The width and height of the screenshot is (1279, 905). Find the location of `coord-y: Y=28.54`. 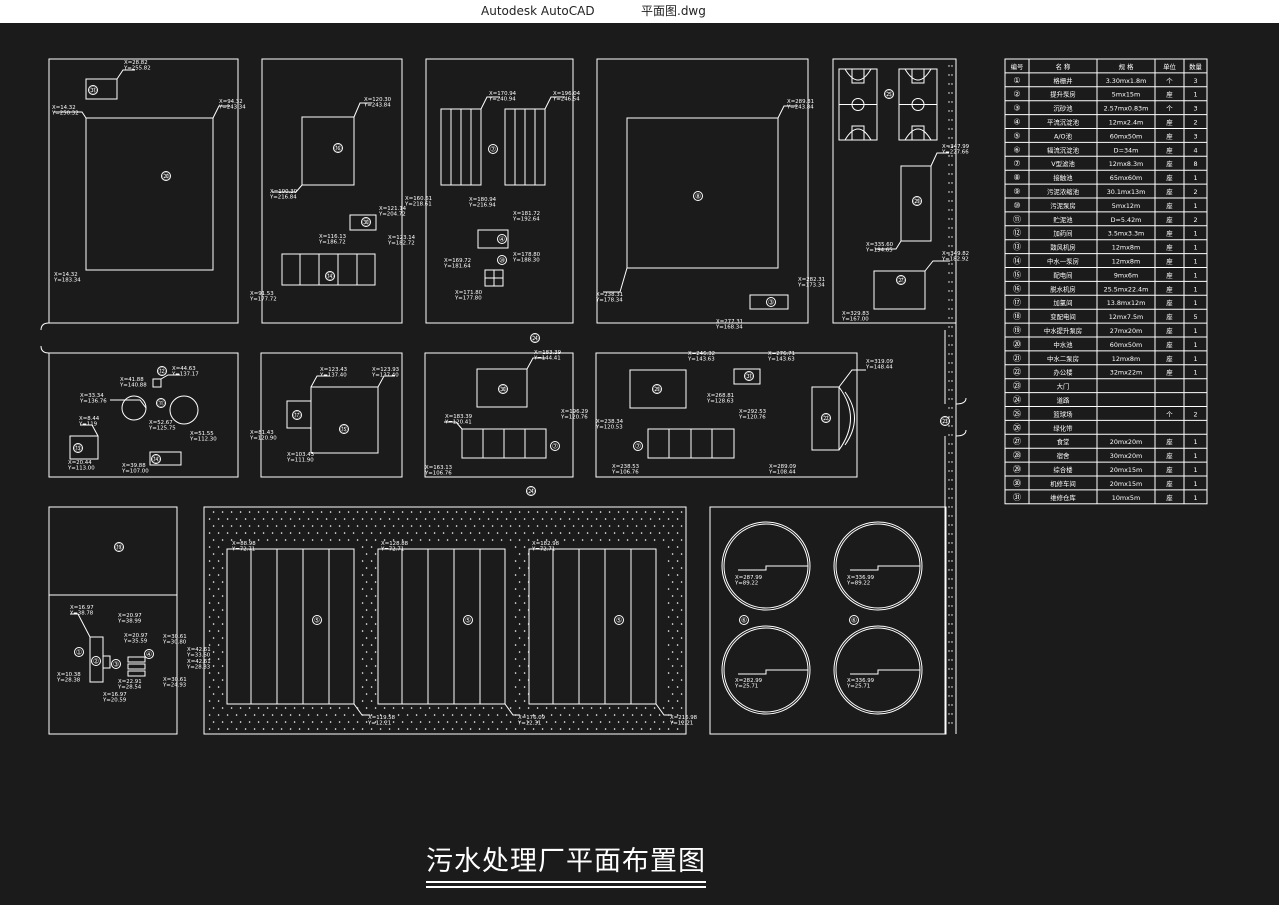

coord-y: Y=28.54 is located at coordinates (129, 688).